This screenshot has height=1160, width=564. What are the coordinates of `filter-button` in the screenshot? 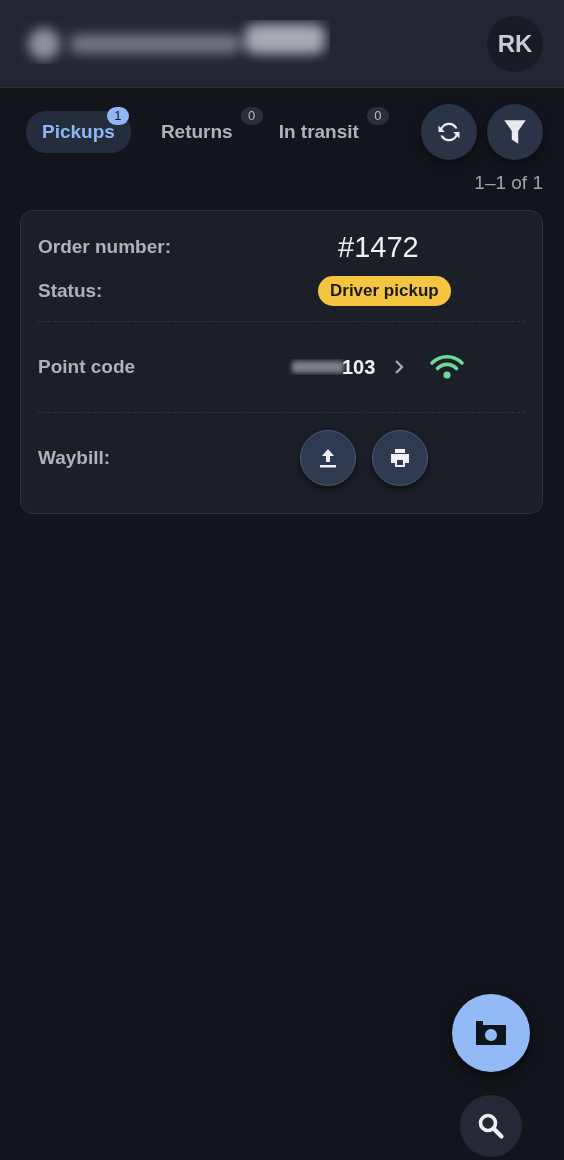 It's located at (515, 132).